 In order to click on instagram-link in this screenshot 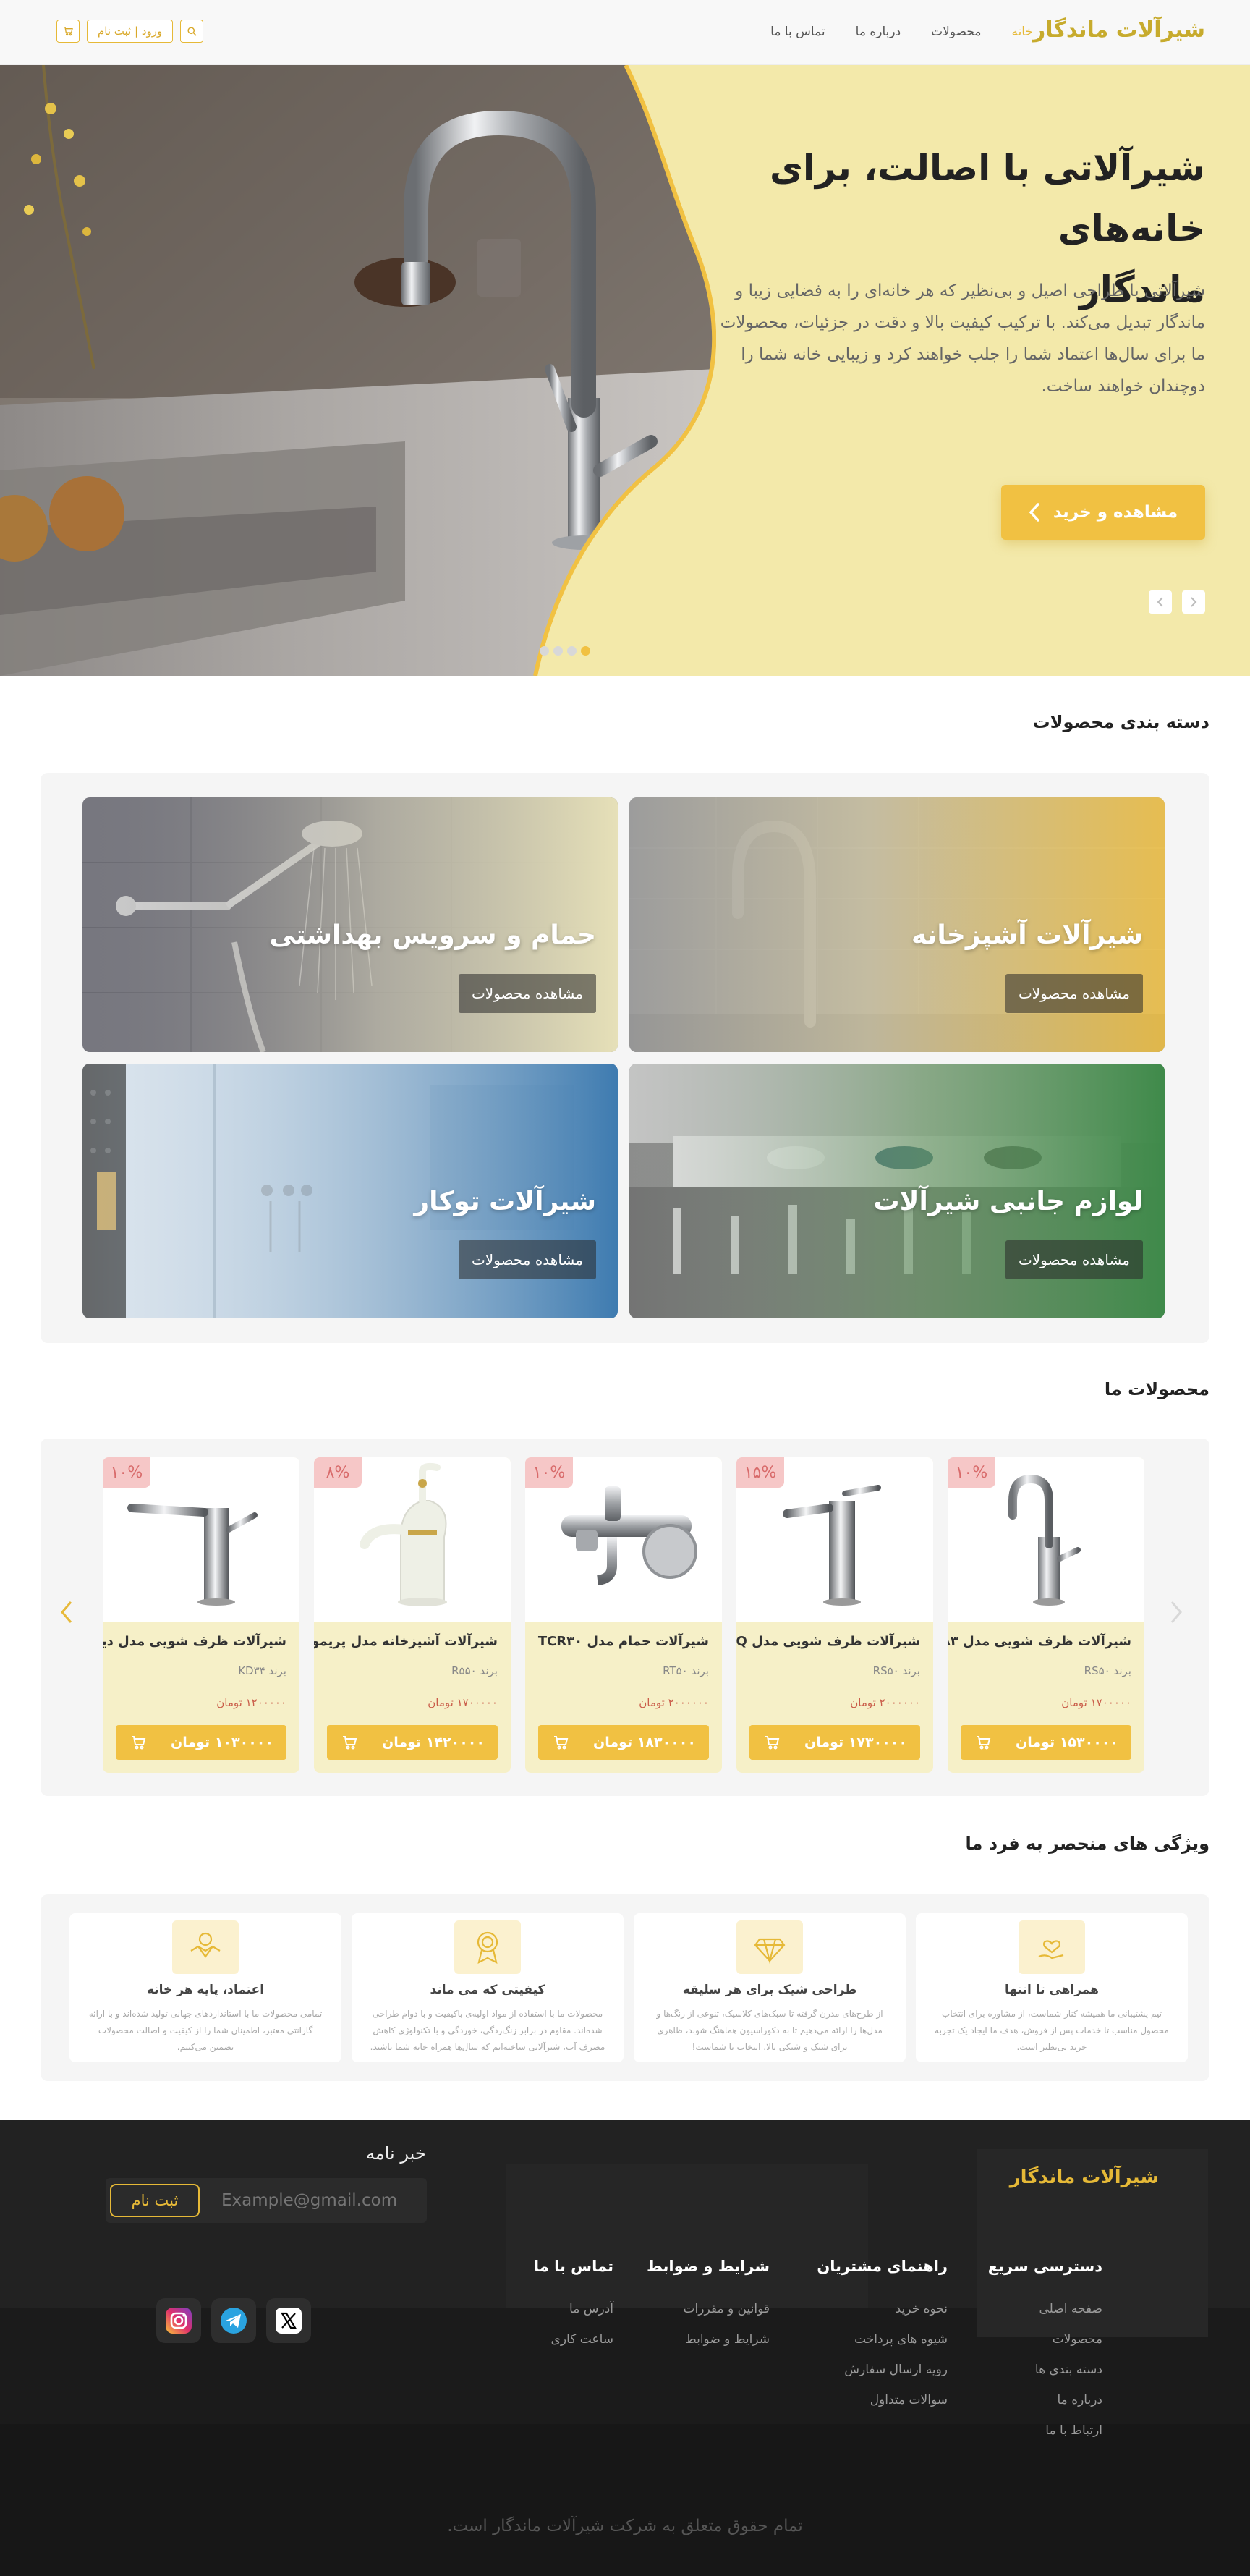, I will do `click(179, 2320)`.